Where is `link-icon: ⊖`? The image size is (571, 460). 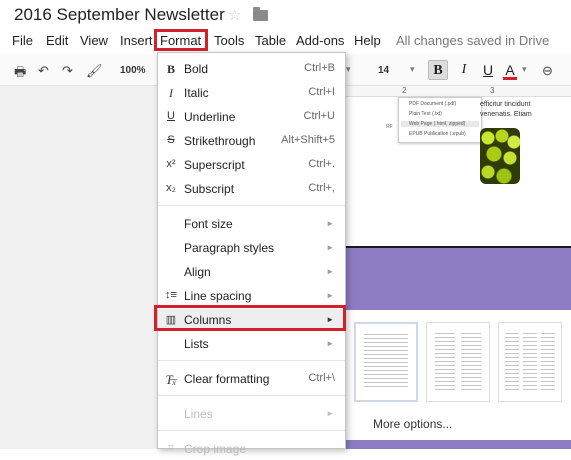 link-icon: ⊖ is located at coordinates (547, 71).